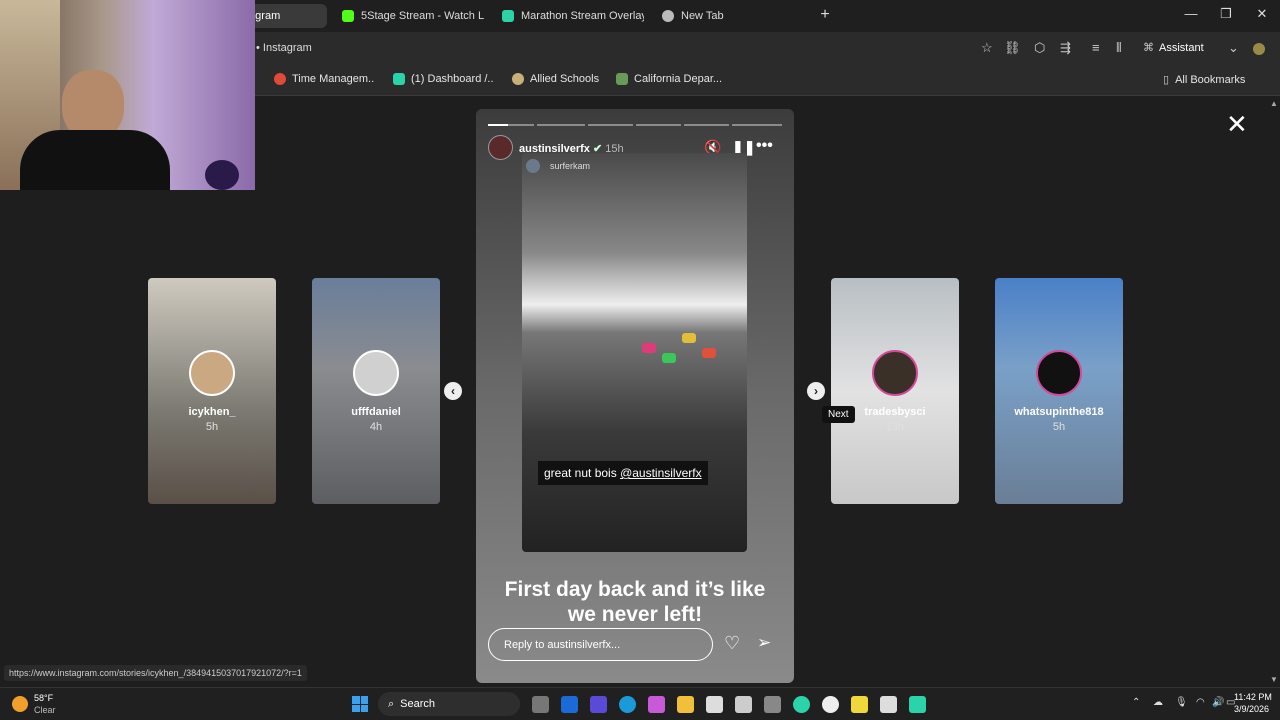  What do you see at coordinates (360, 704) in the screenshot?
I see `windows-icon` at bounding box center [360, 704].